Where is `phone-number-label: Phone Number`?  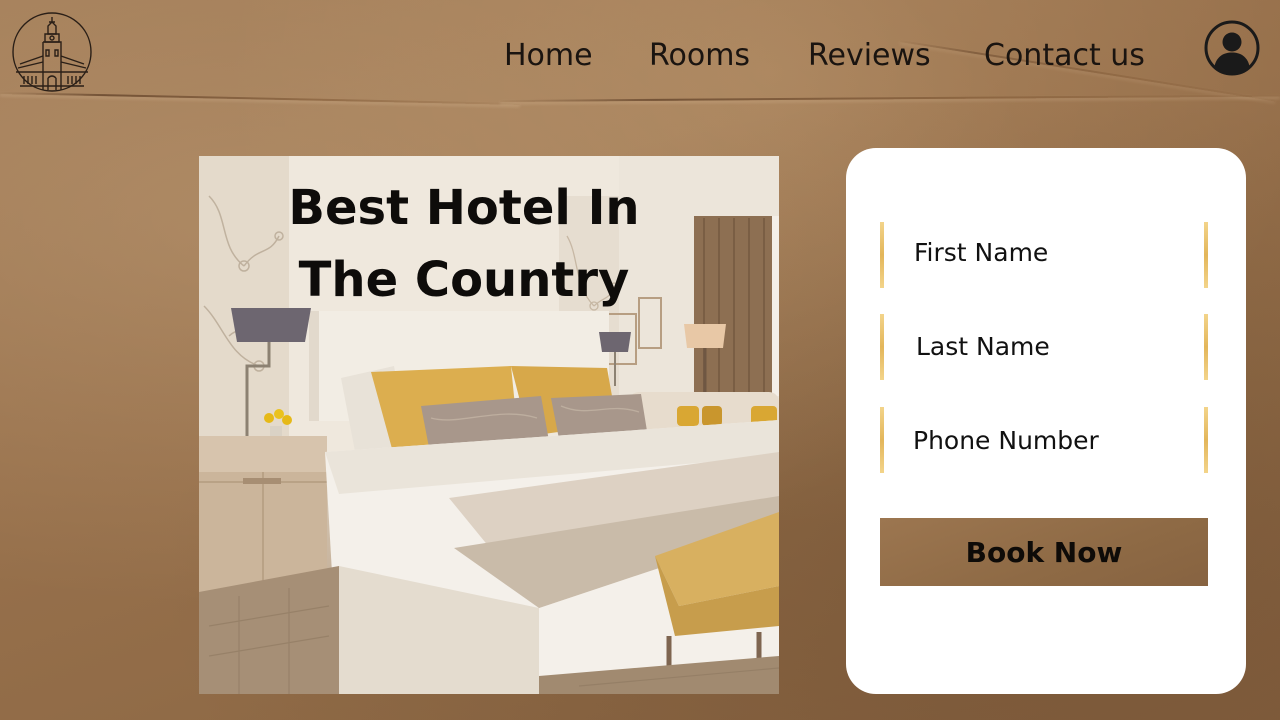
phone-number-label: Phone Number is located at coordinates (1006, 440).